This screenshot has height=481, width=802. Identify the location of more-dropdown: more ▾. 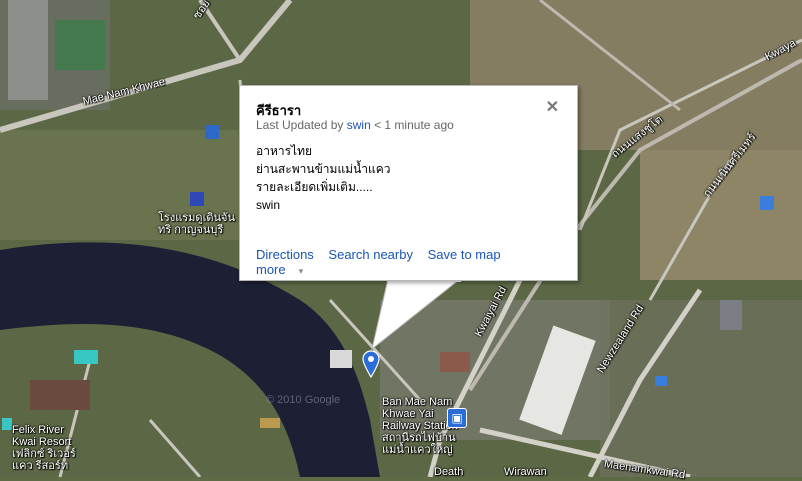
(285, 269).